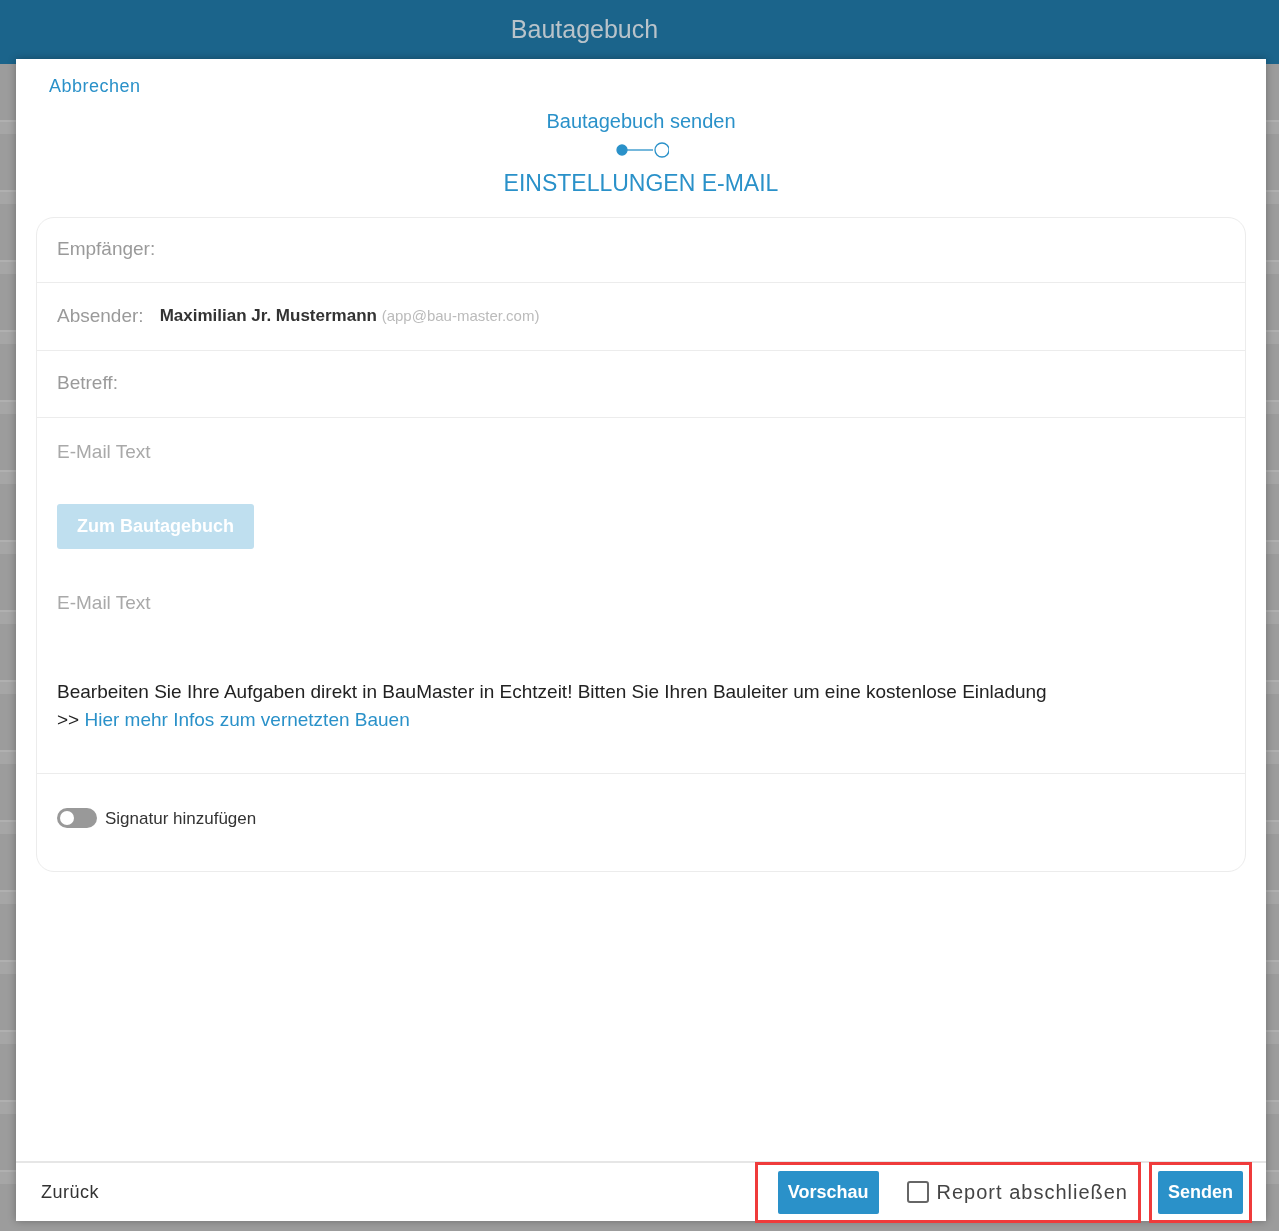 This screenshot has width=1279, height=1231. Describe the element at coordinates (181, 818) in the screenshot. I see `signature-label: Signatur hinzufügen` at that location.